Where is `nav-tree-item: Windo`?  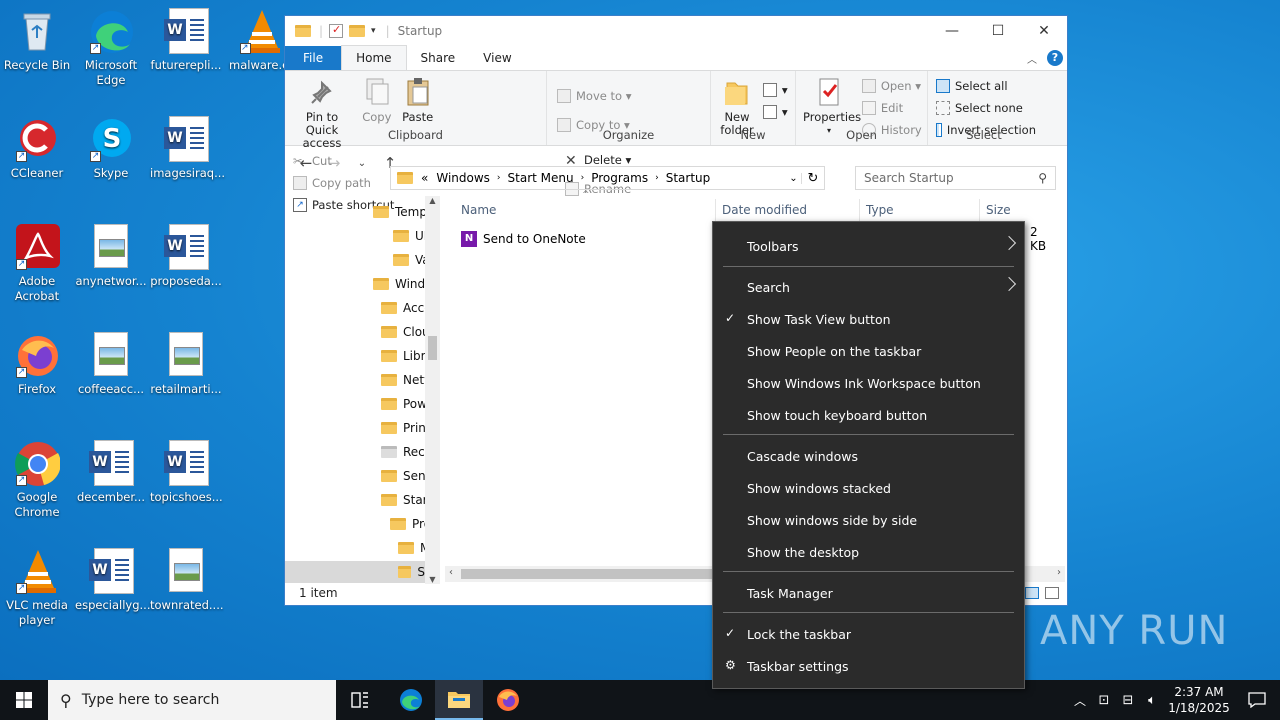 nav-tree-item: Windo is located at coordinates (403, 284).